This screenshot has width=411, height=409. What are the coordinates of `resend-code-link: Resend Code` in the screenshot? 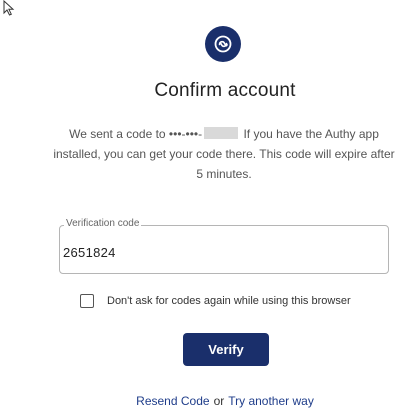 It's located at (172, 401).